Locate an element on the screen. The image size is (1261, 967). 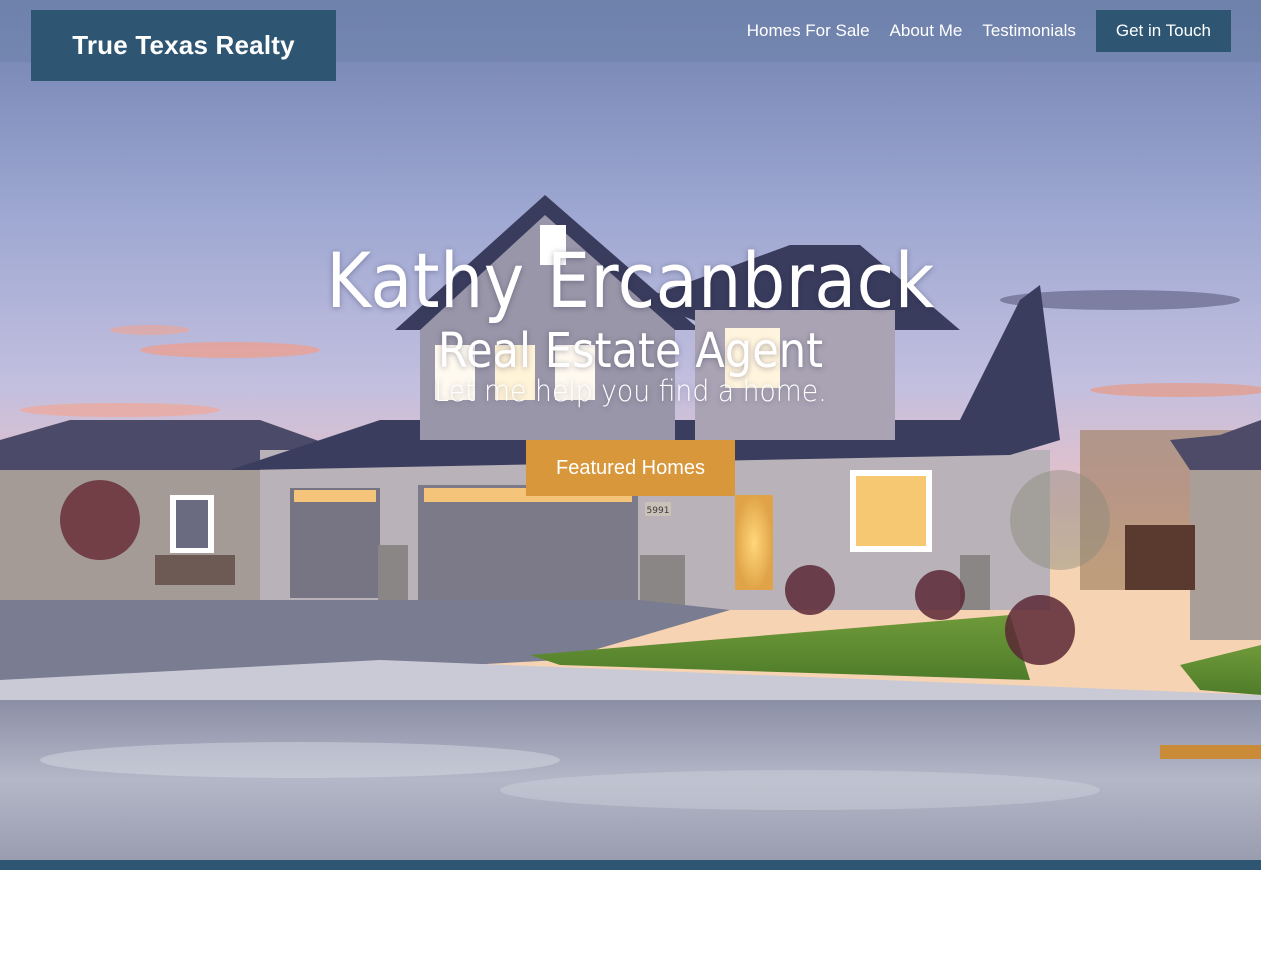
hero-bottom-border is located at coordinates (630, 865).